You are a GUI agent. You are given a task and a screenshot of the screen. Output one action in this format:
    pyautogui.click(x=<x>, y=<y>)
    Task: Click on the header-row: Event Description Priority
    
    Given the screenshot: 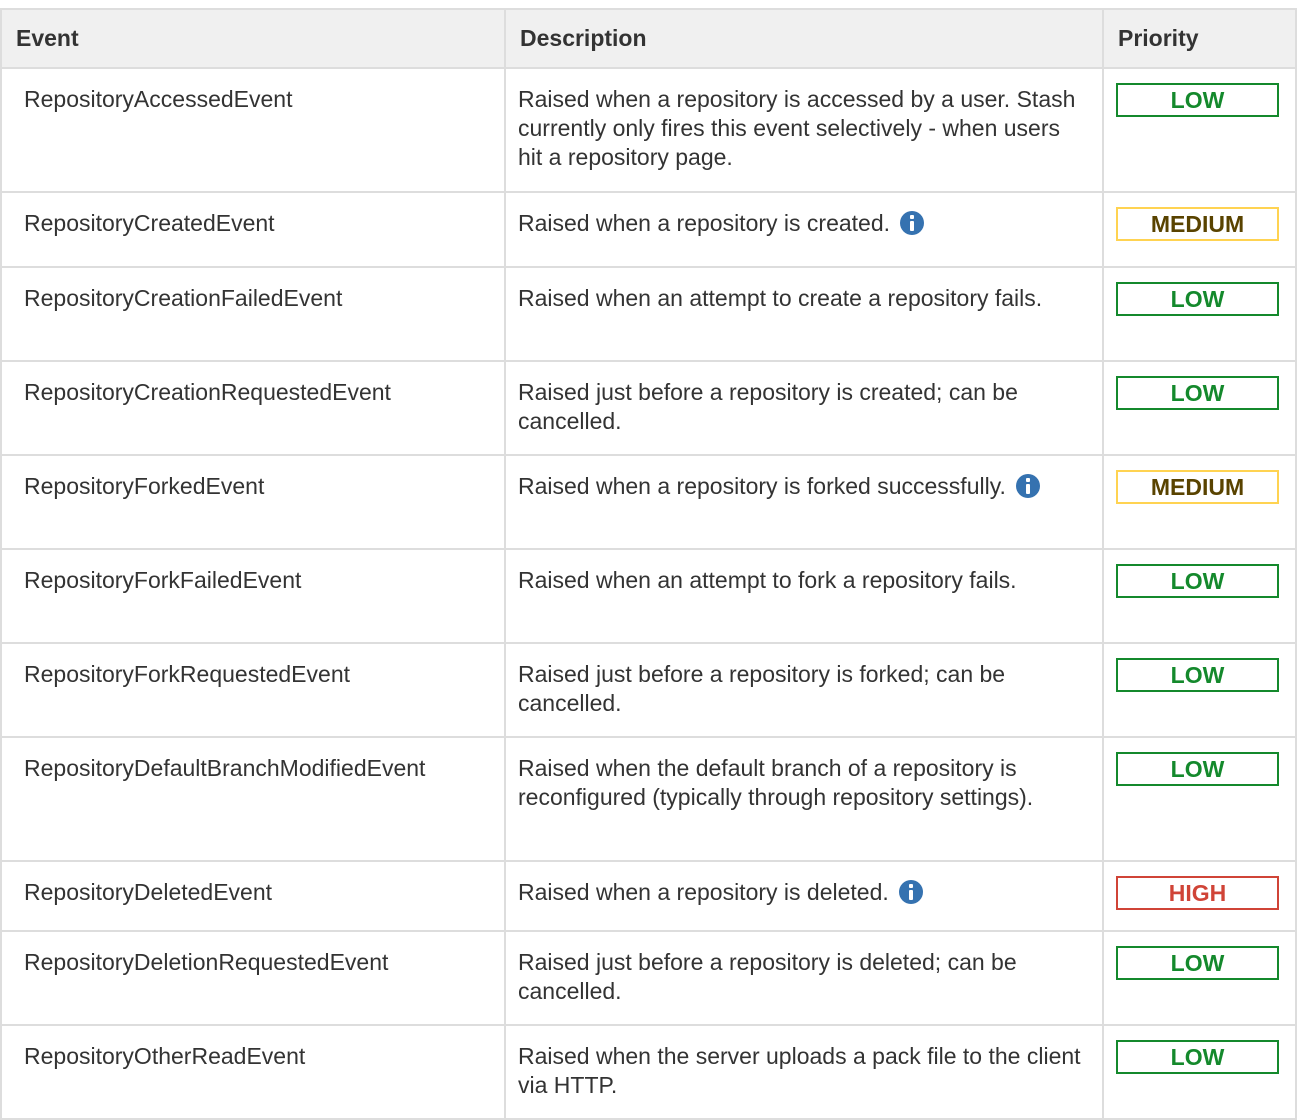 What is the action you would take?
    pyautogui.click(x=648, y=38)
    